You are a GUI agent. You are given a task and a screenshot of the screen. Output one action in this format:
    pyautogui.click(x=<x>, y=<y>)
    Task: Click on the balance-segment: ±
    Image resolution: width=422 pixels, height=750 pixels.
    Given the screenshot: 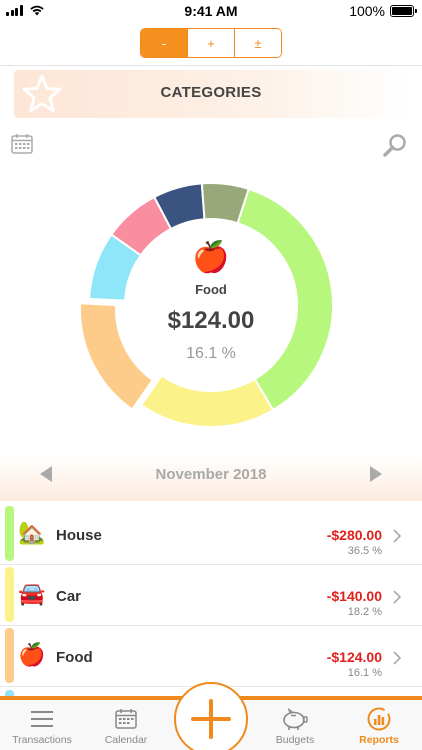 What is the action you would take?
    pyautogui.click(x=258, y=43)
    